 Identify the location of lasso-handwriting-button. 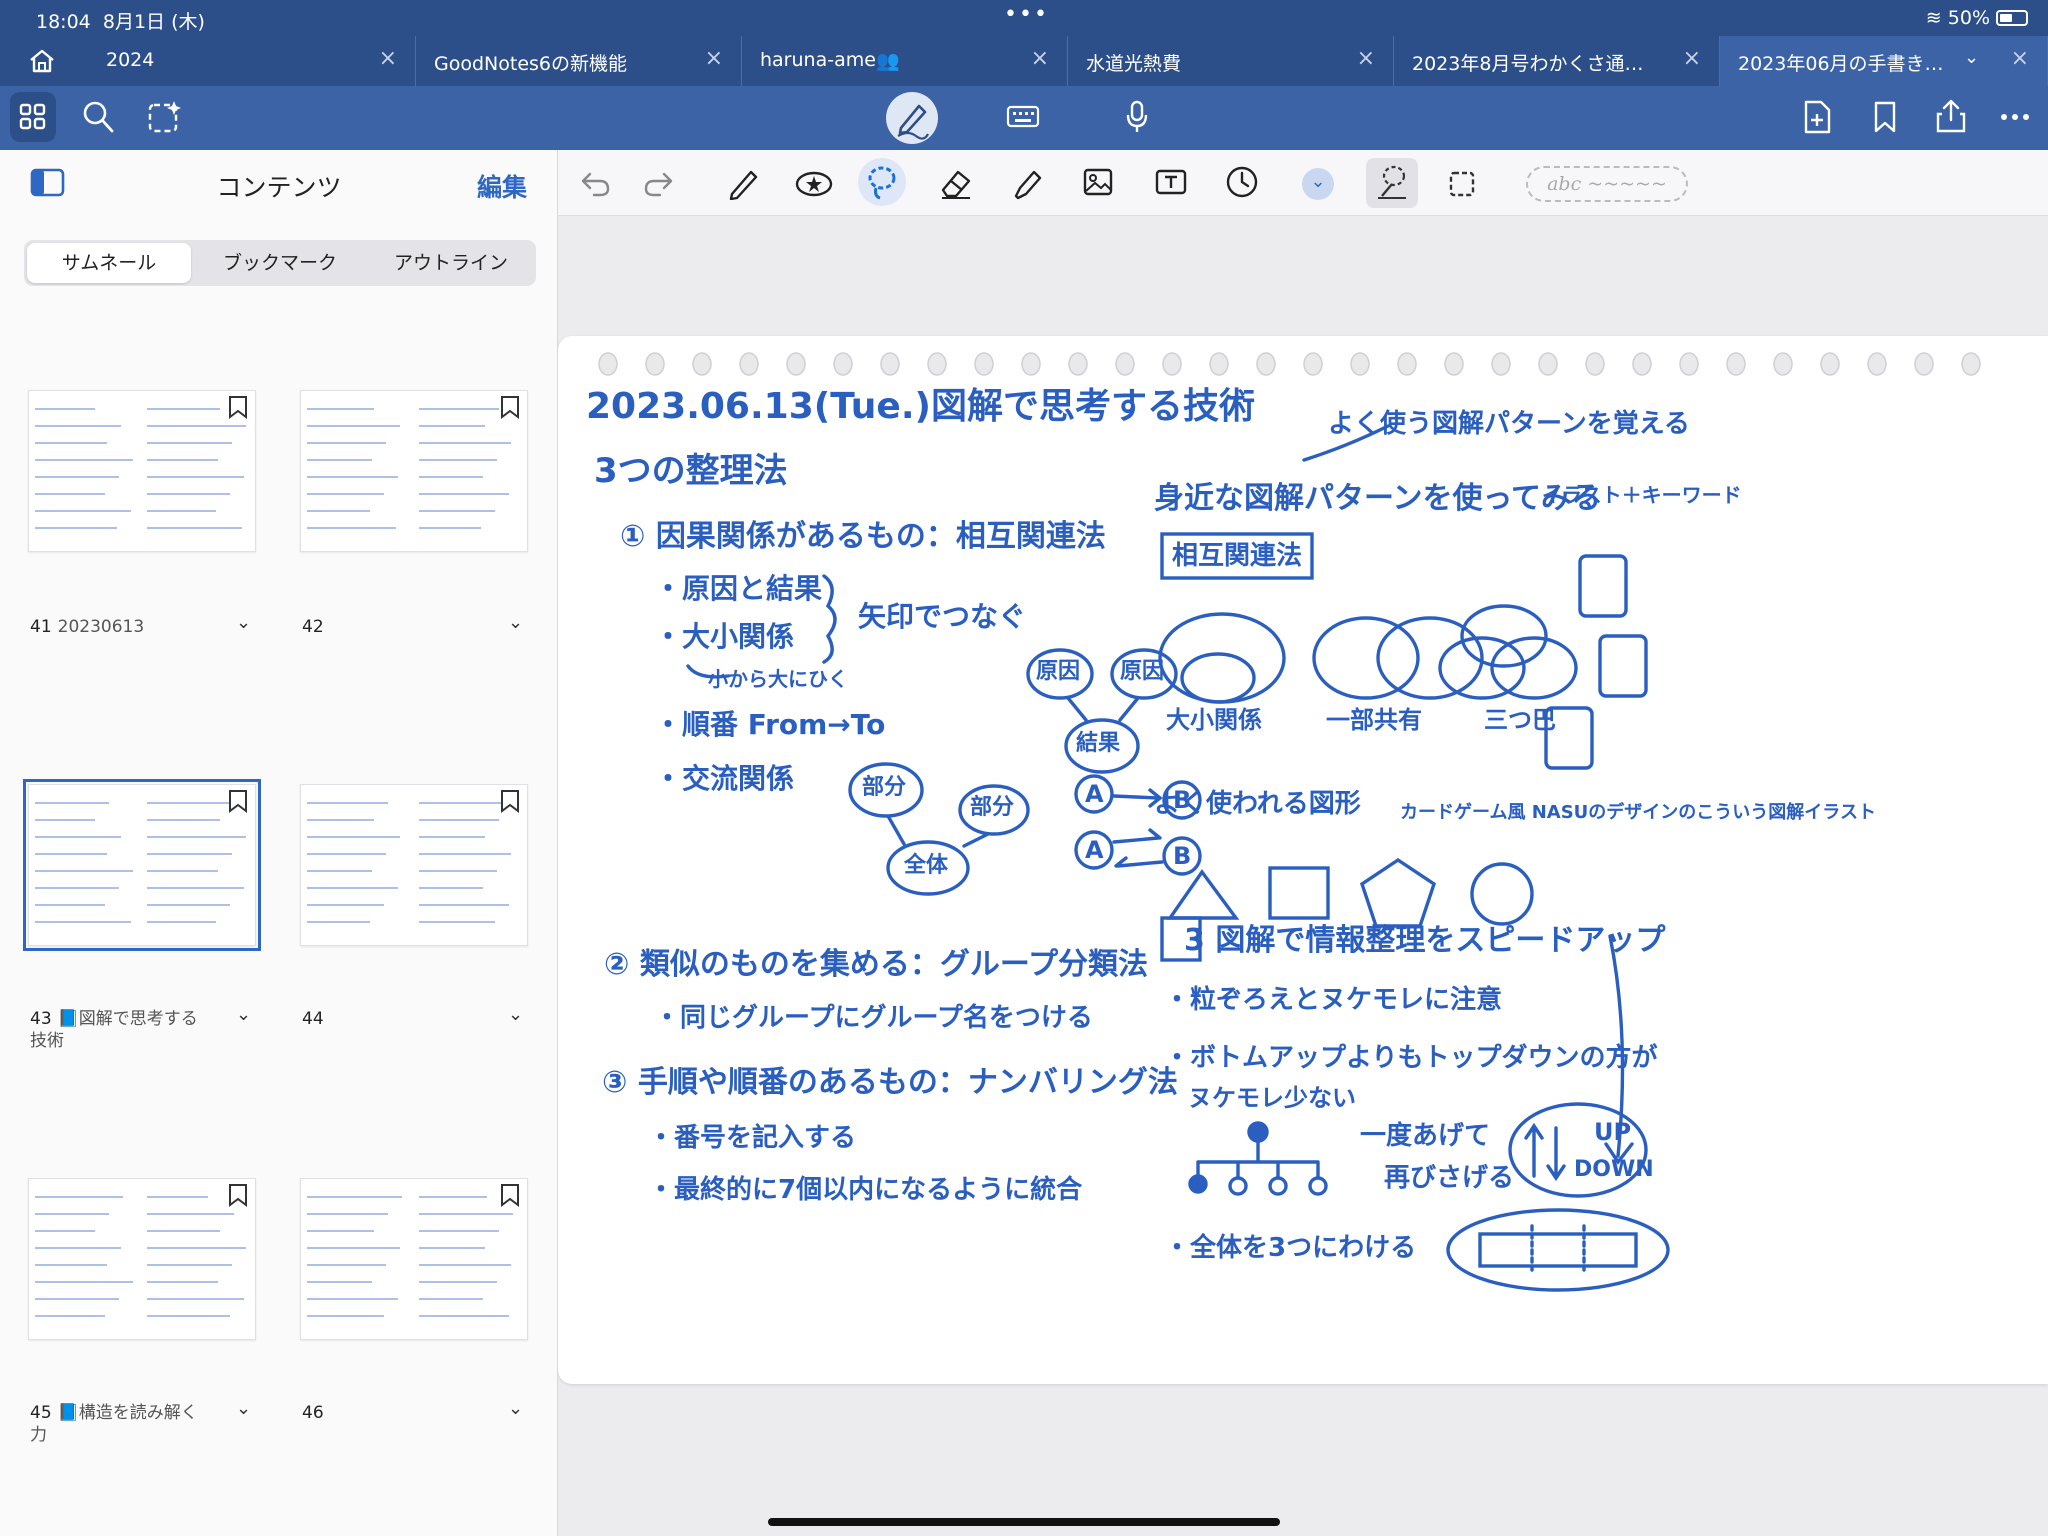
(1392, 183).